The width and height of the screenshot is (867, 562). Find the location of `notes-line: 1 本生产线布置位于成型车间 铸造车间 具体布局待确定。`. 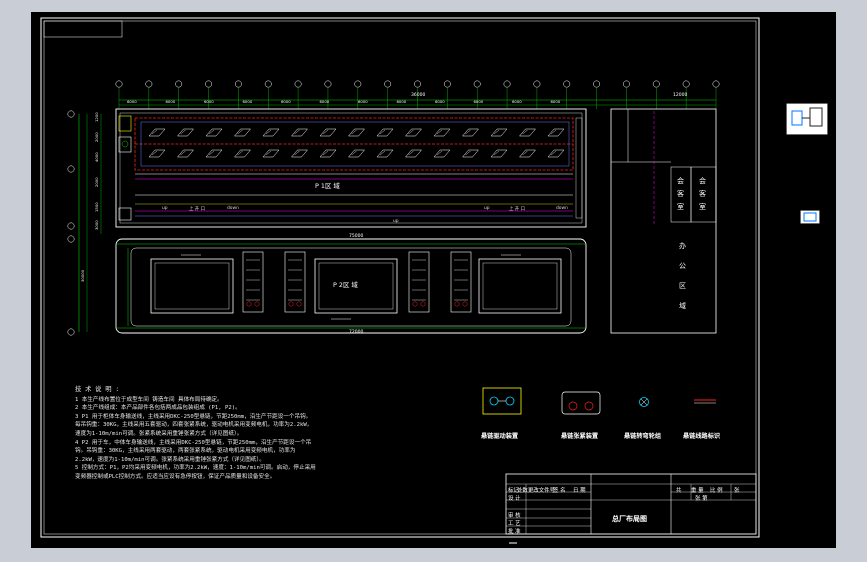

notes-line: 1 本生产线布置位于成型车间 铸造车间 具体布局待确定。 is located at coordinates (149, 399).